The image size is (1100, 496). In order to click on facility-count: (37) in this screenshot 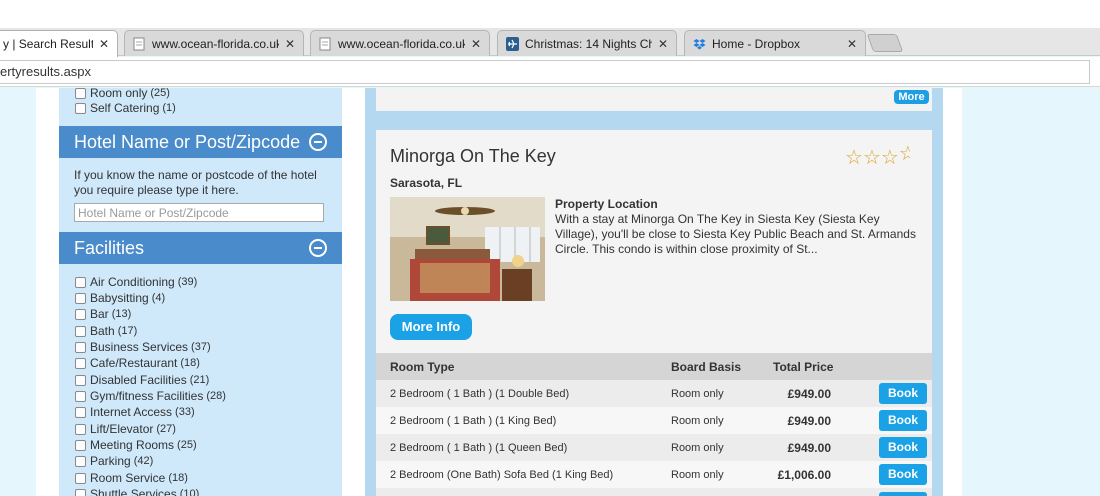, I will do `click(201, 347)`.